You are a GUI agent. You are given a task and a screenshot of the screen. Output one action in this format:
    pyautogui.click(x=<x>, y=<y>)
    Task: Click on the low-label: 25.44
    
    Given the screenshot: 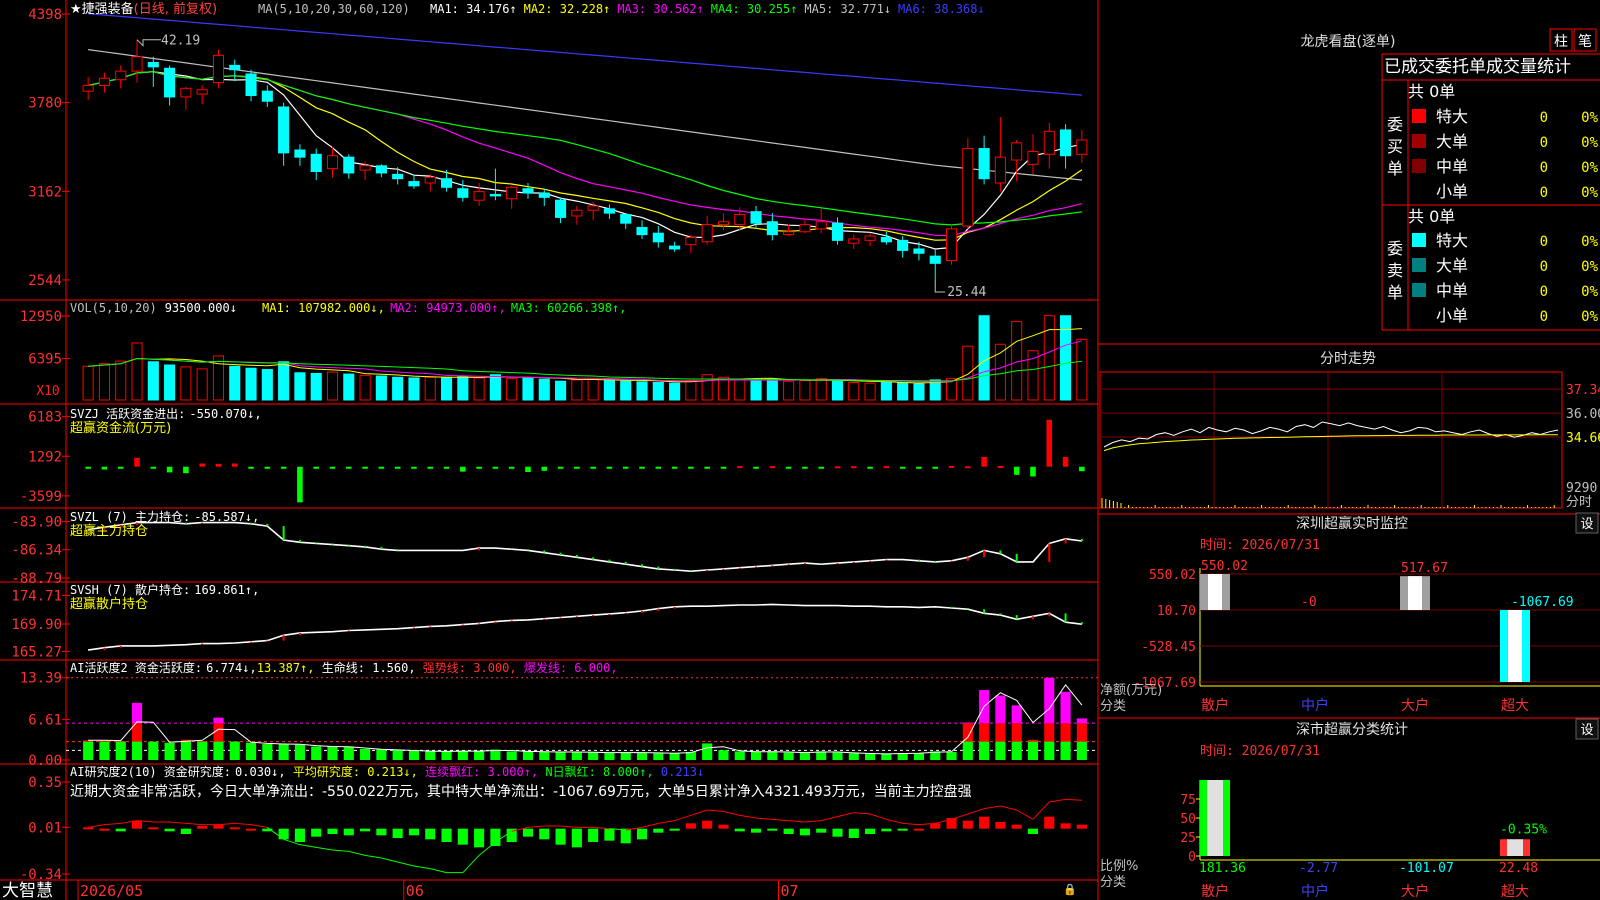 What is the action you would take?
    pyautogui.click(x=966, y=292)
    